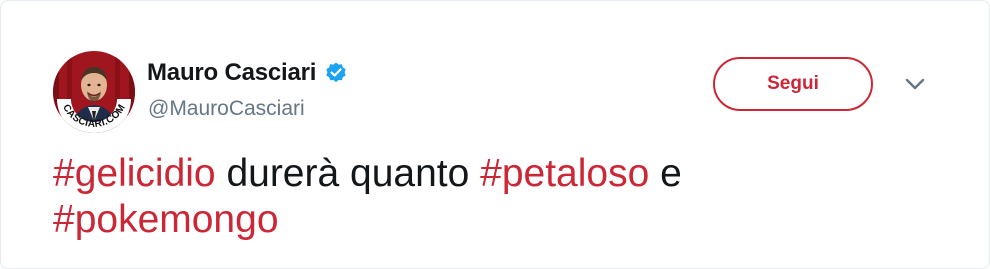 This screenshot has width=990, height=269. What do you see at coordinates (564, 173) in the screenshot?
I see `hashtag-link: #petaloso` at bounding box center [564, 173].